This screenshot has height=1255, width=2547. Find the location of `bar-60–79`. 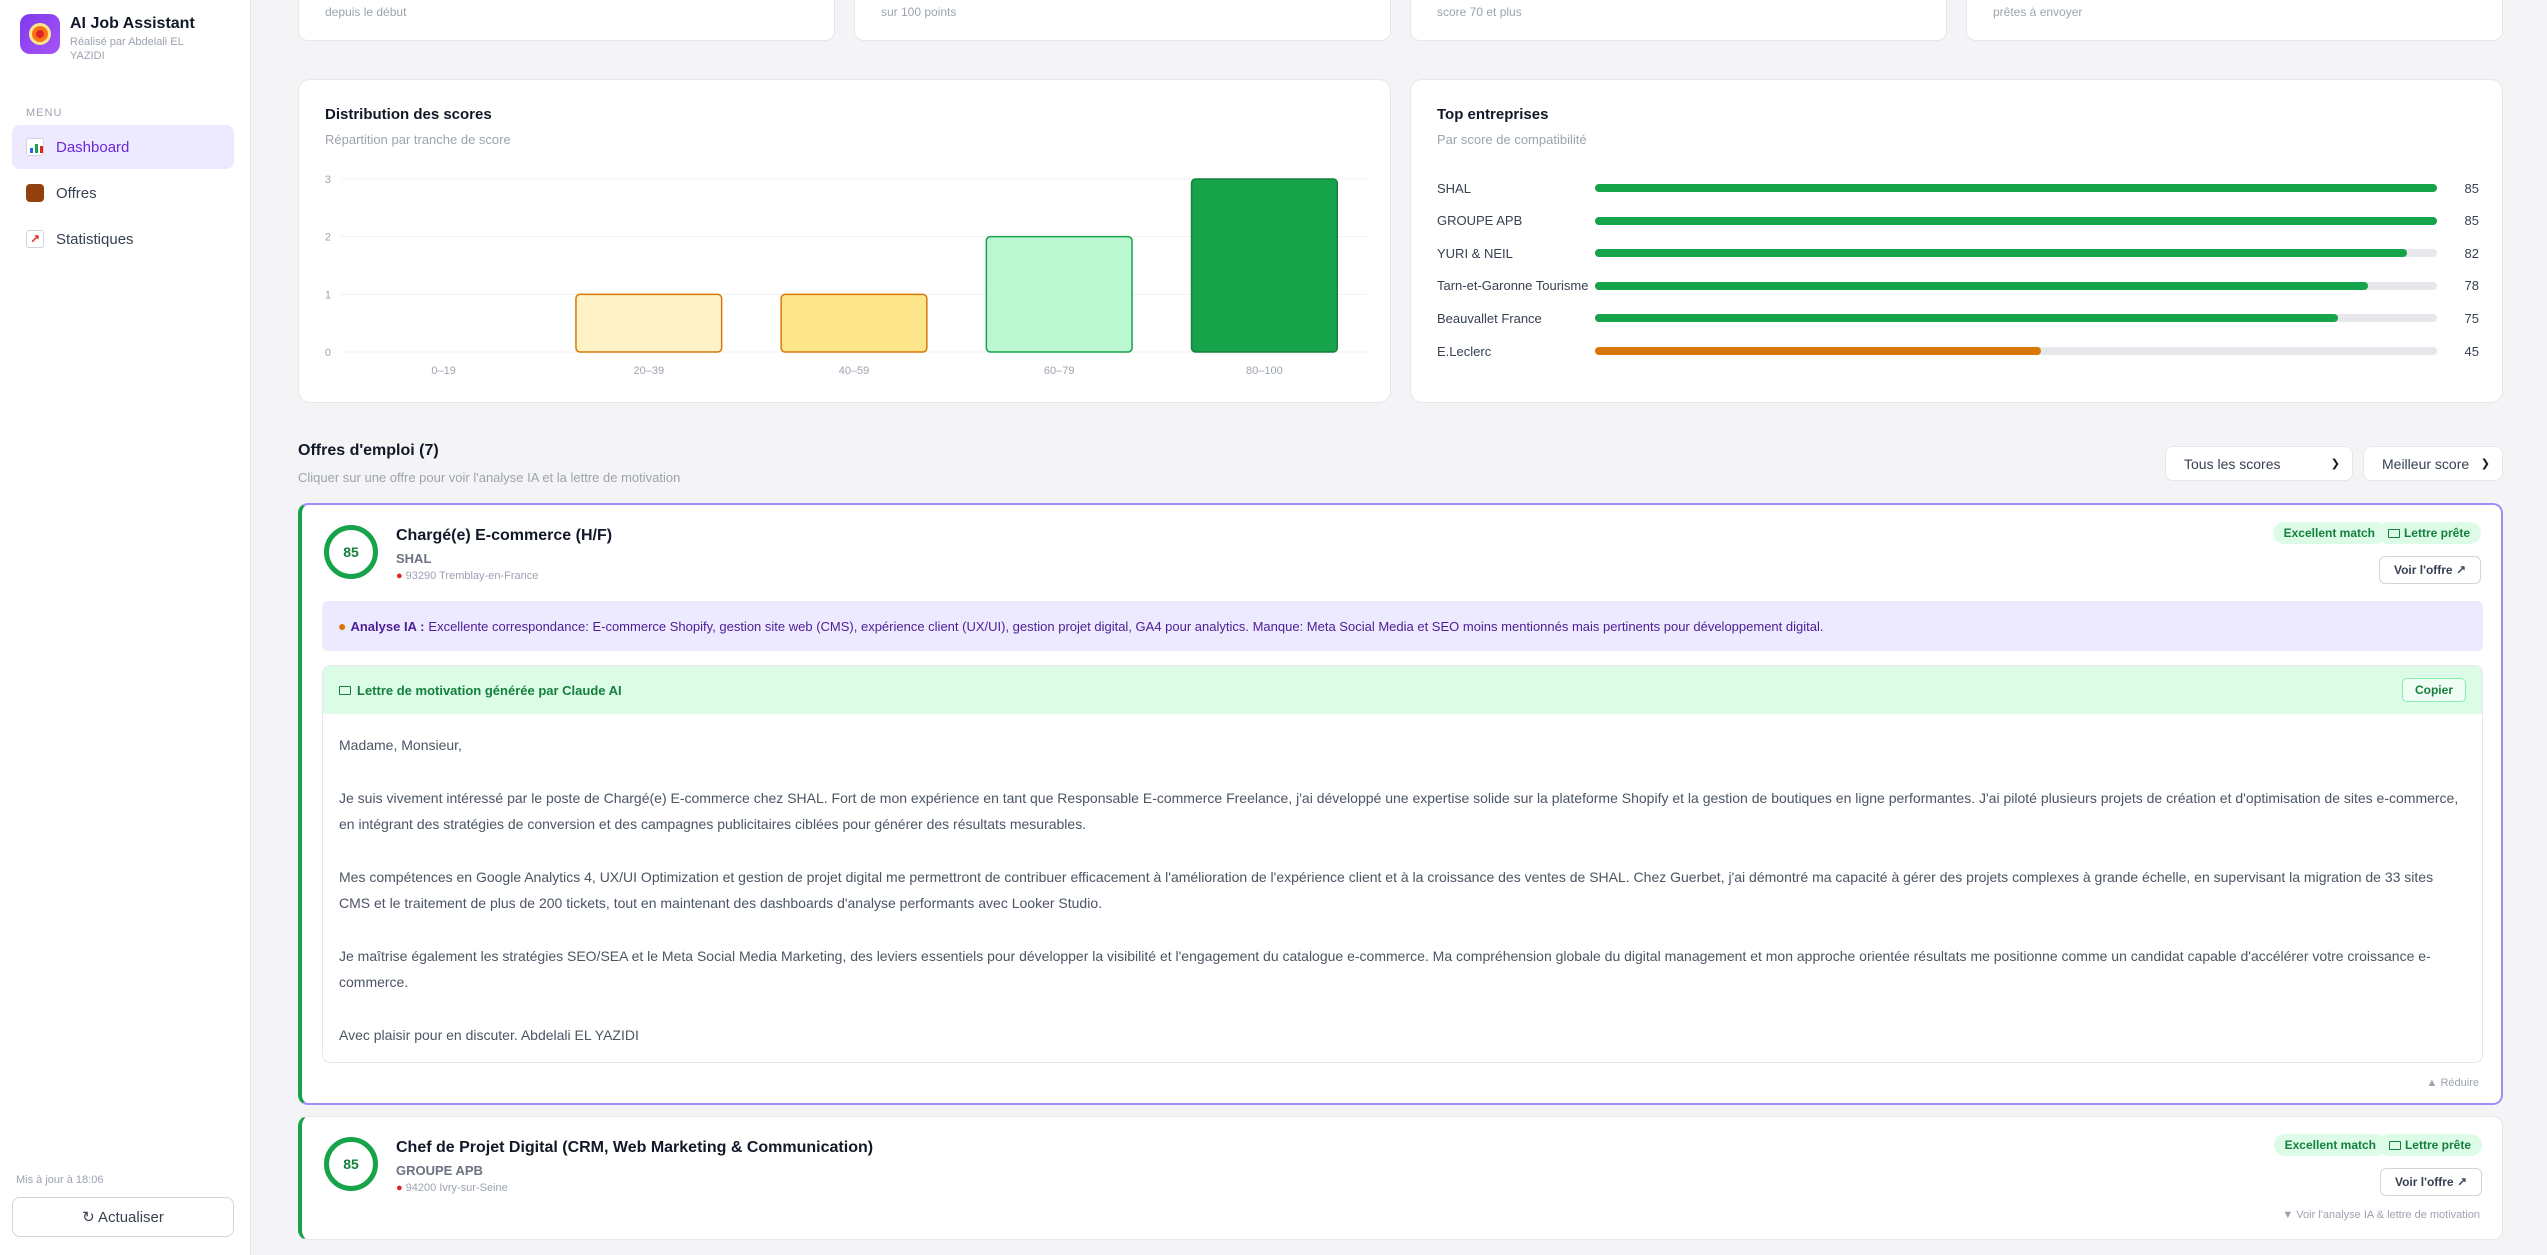

bar-60–79 is located at coordinates (1059, 294).